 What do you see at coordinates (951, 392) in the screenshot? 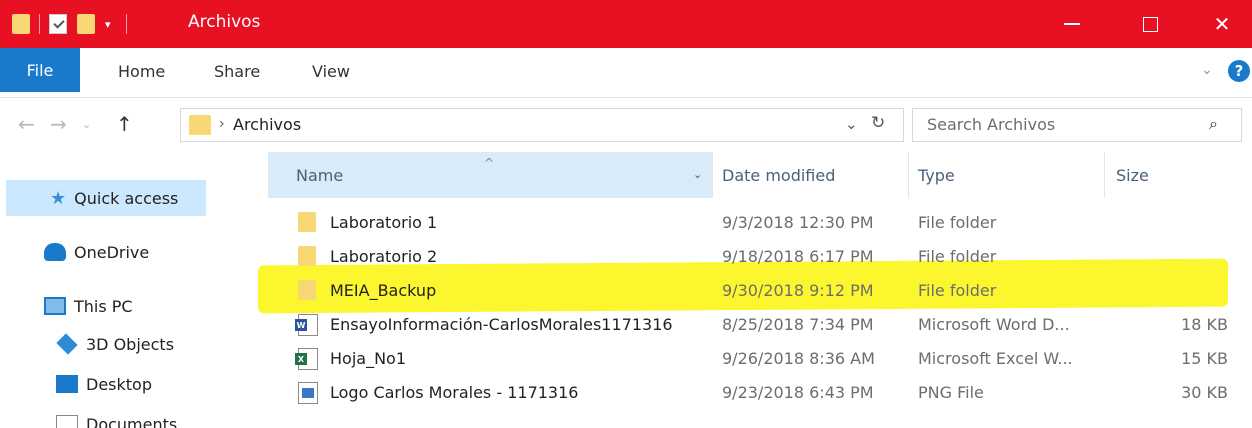
I see `file-type: PNG File` at bounding box center [951, 392].